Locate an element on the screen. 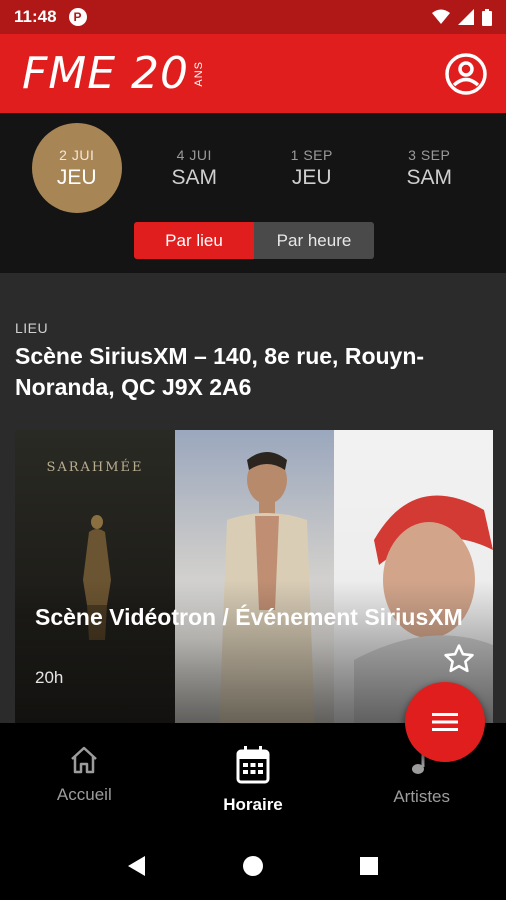 The width and height of the screenshot is (506, 900). venue-label: LIEU is located at coordinates (32, 328).